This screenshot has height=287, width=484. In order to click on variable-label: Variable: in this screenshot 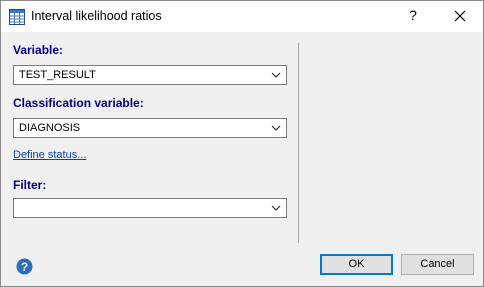, I will do `click(38, 50)`.